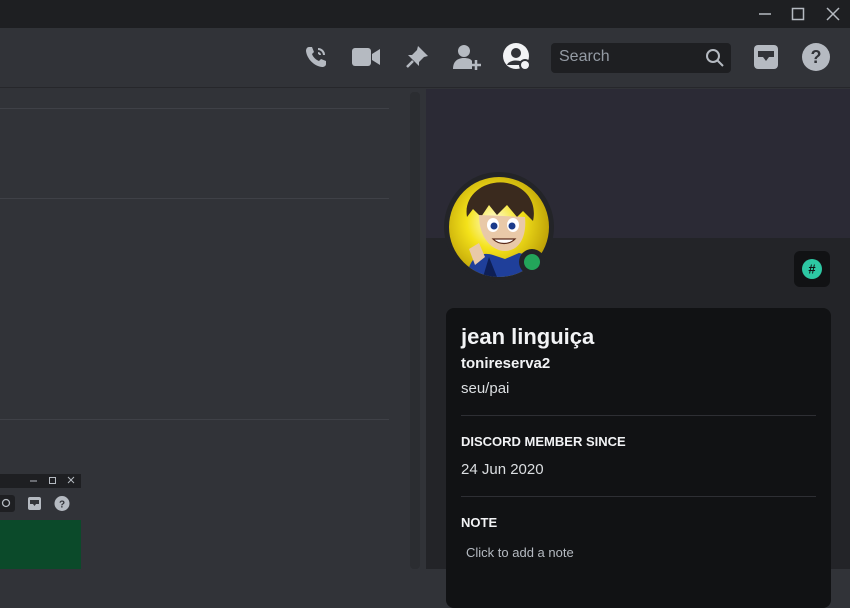  What do you see at coordinates (467, 57) in the screenshot?
I see `add-friend-icon` at bounding box center [467, 57].